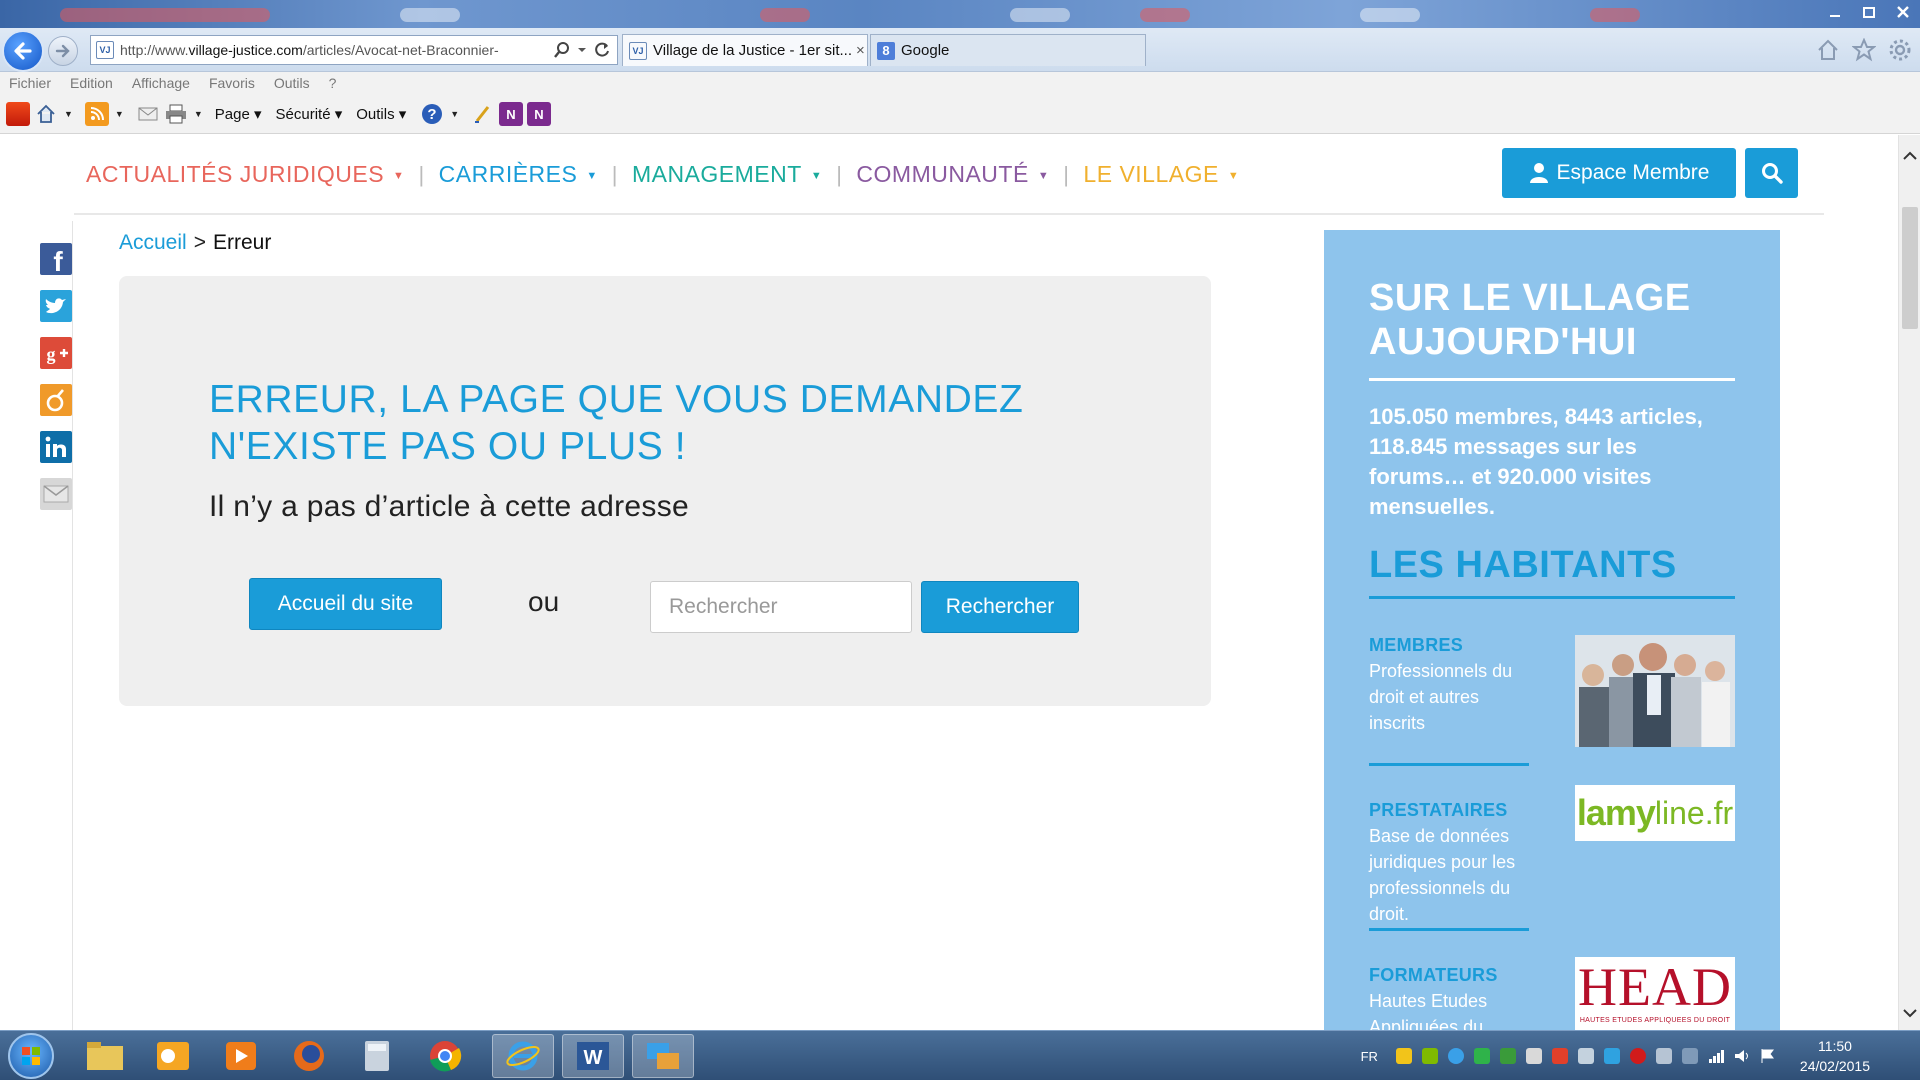  What do you see at coordinates (23, 51) in the screenshot?
I see `back-button` at bounding box center [23, 51].